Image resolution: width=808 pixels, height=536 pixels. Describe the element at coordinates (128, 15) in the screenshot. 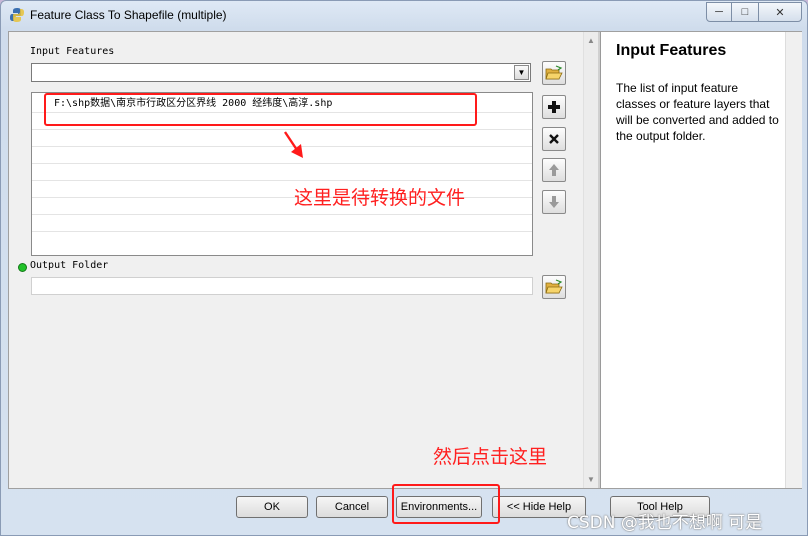

I see `window-title: Feature Class To Shapefile (multiple)` at that location.